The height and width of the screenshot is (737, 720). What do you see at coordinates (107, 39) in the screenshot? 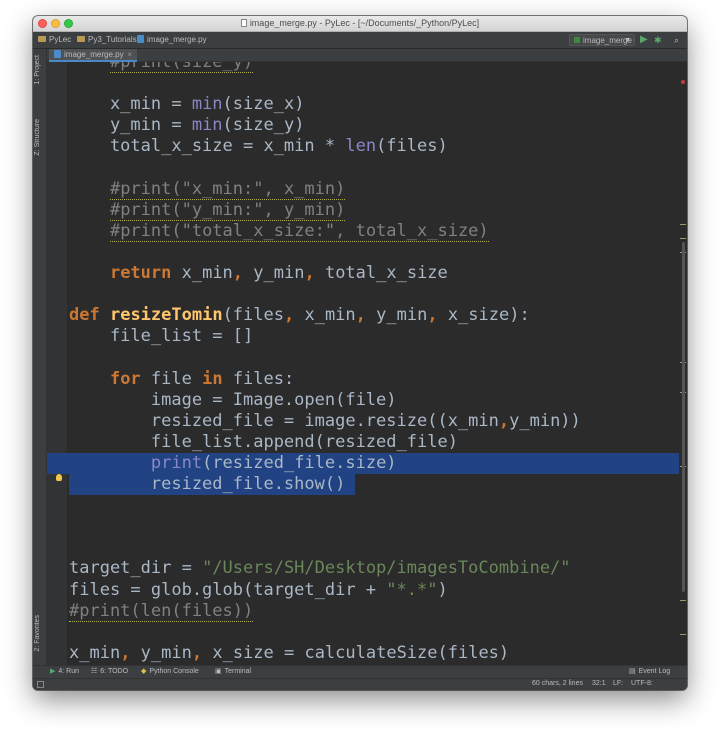
I see `breadcrumb-folder: Py3_Tutorials` at bounding box center [107, 39].